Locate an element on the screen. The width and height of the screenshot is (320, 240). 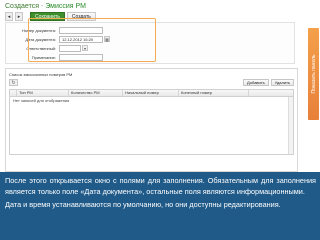
side-panel-tab: Показать панель is located at coordinates (313, 74).